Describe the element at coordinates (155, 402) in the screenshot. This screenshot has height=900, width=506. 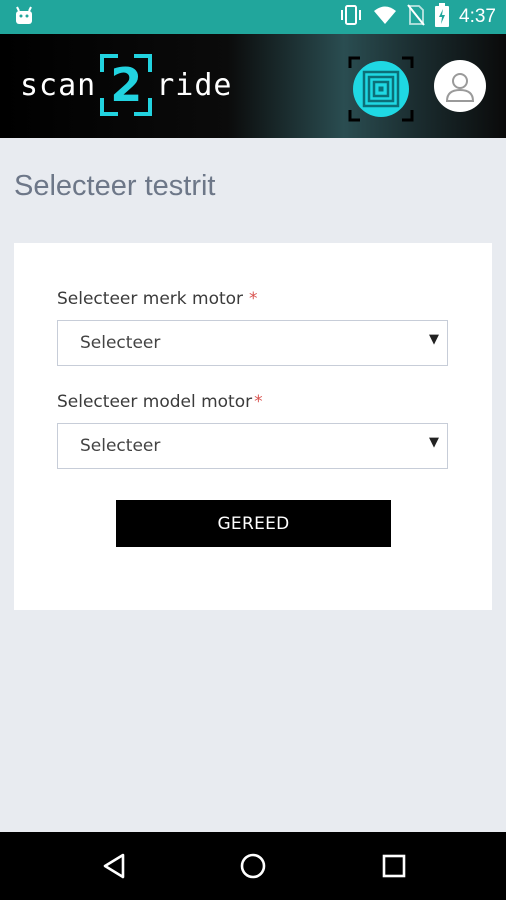
I see `model-label-text: Selecteer model motor` at that location.